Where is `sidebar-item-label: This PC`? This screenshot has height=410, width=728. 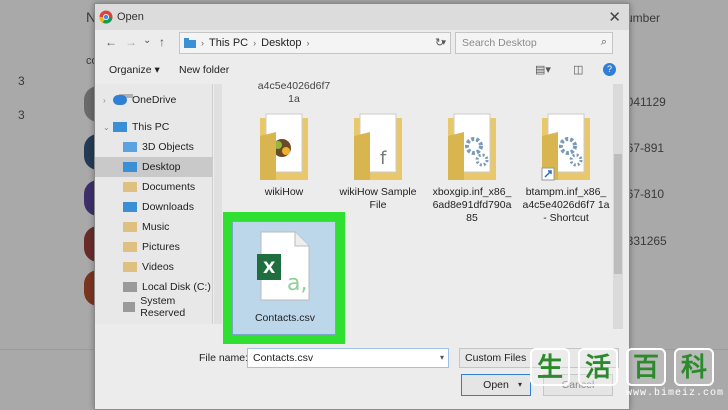
sidebar-item-label: This PC is located at coordinates (151, 127).